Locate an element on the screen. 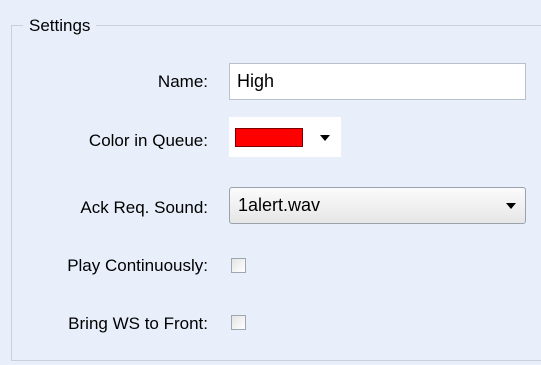  name-input: High is located at coordinates (377, 81).